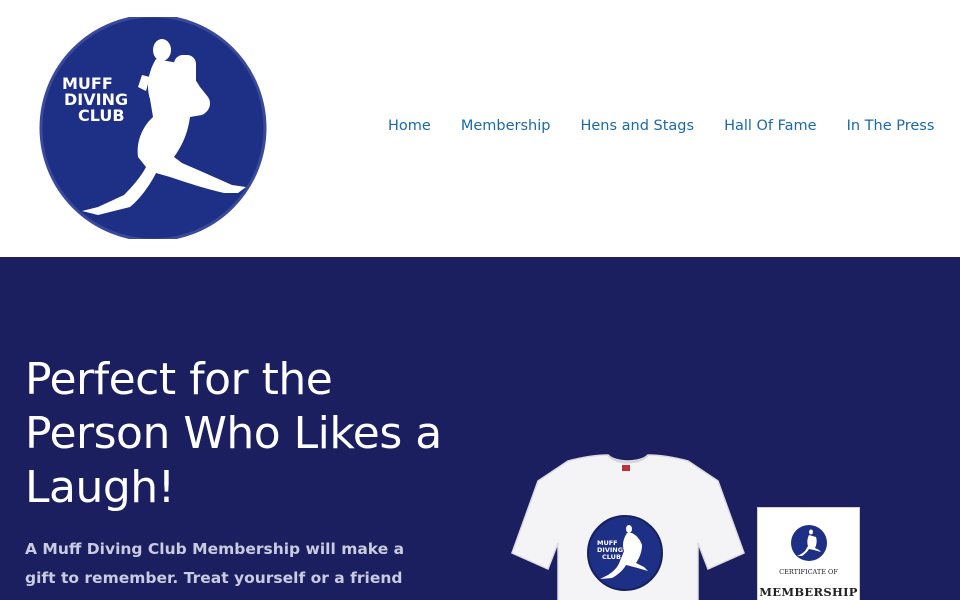 The width and height of the screenshot is (960, 600). Describe the element at coordinates (809, 543) in the screenshot. I see `certificate-logo-icon` at that location.